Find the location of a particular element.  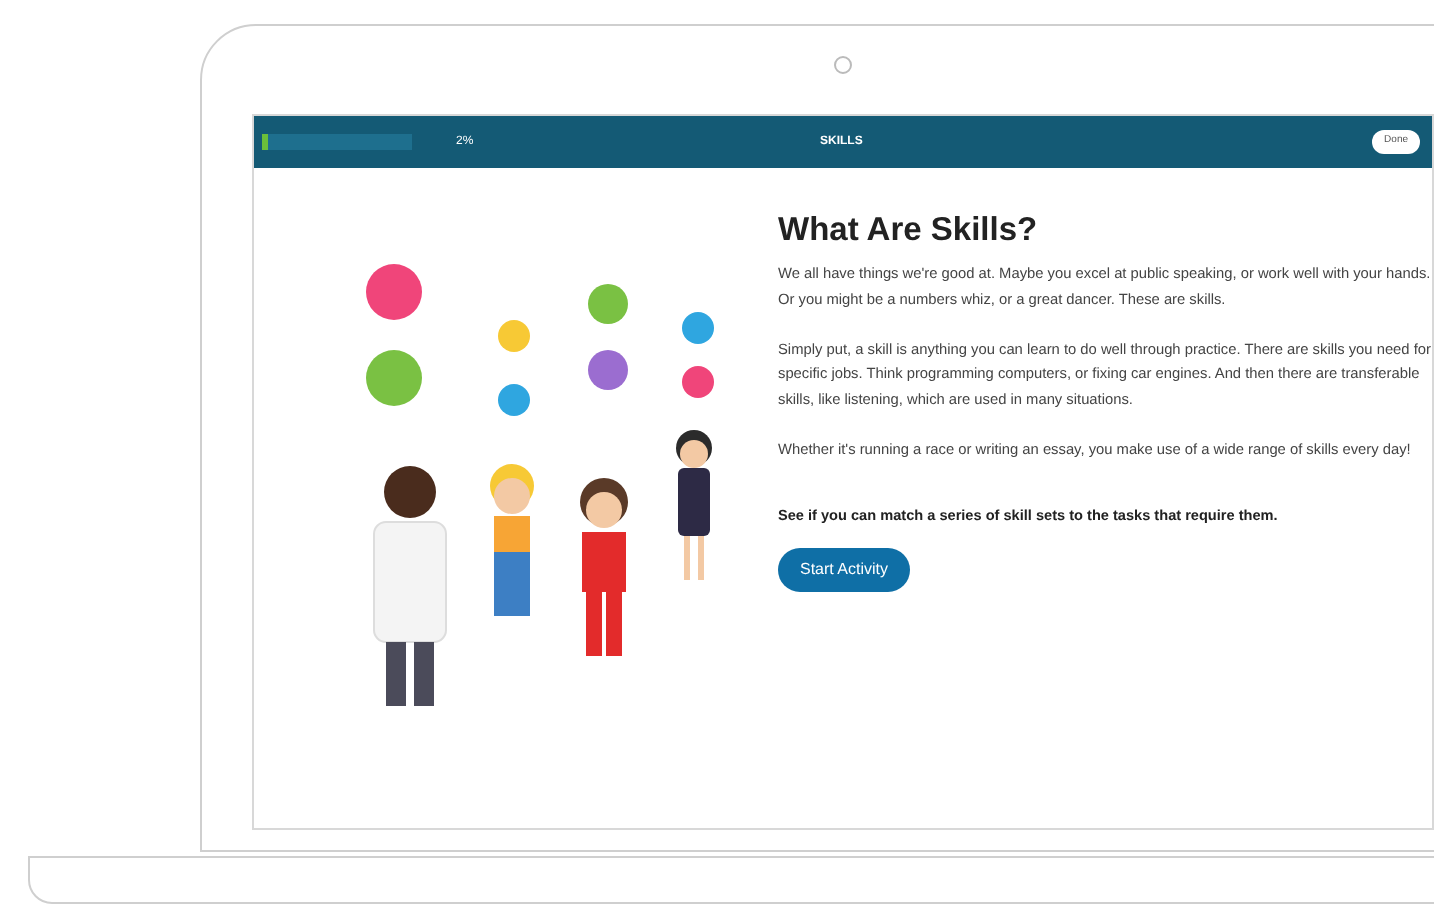

start-activity-button: Start Activity is located at coordinates (844, 569).